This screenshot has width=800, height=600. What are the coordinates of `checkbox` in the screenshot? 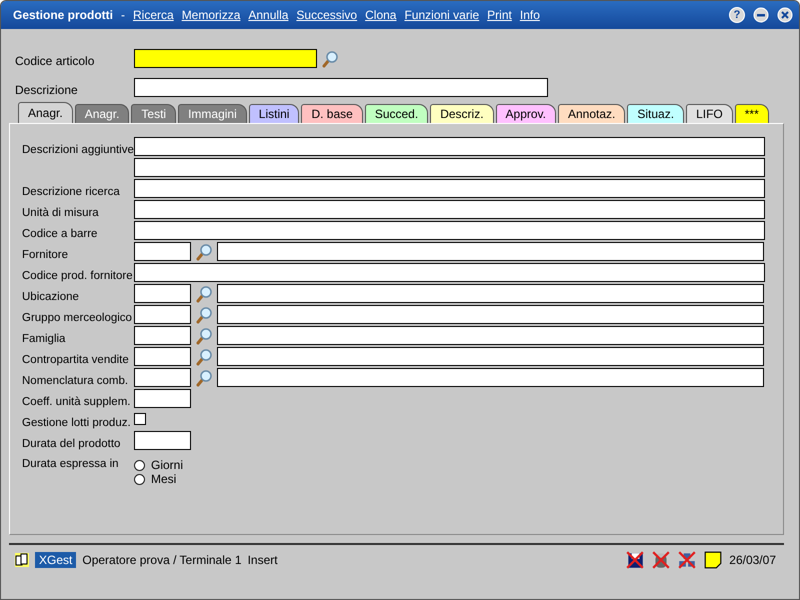 It's located at (140, 419).